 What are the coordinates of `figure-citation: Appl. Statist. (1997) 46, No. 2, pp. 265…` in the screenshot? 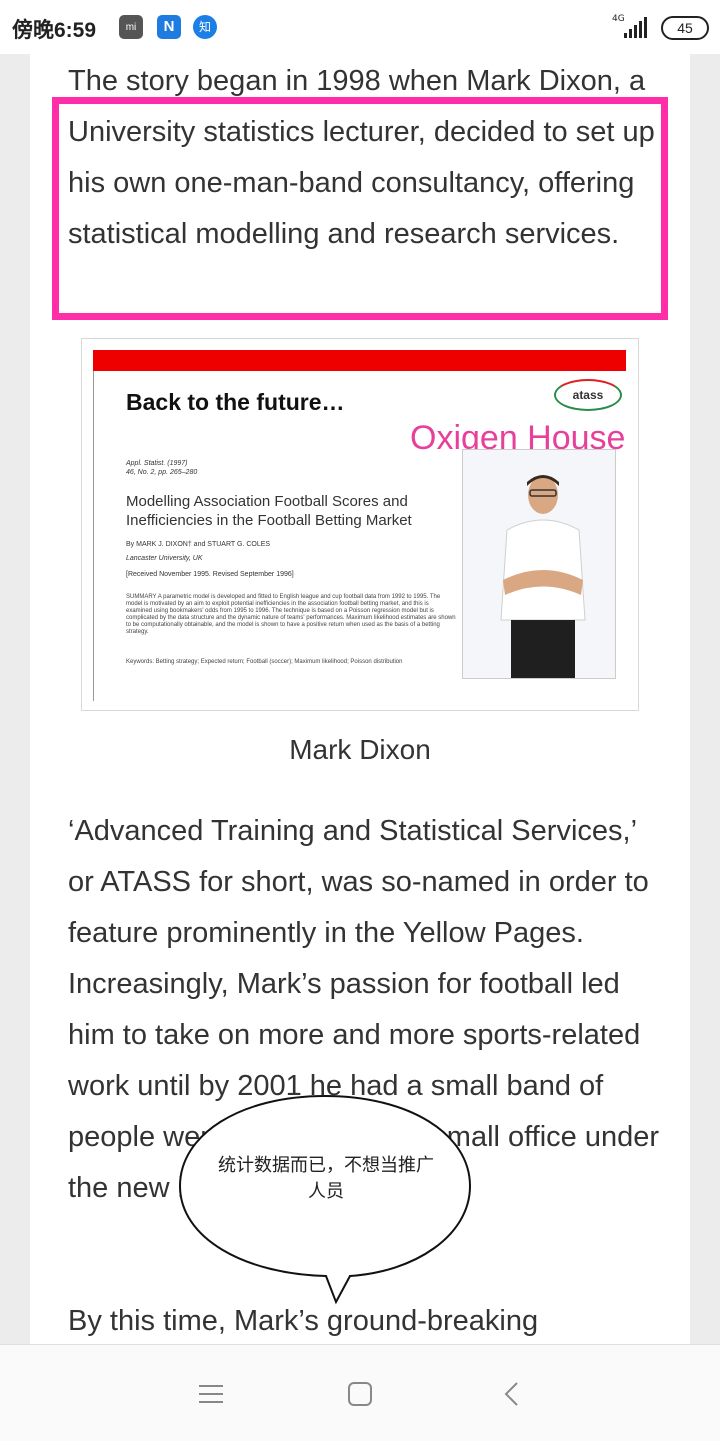 It's located at (186, 468).